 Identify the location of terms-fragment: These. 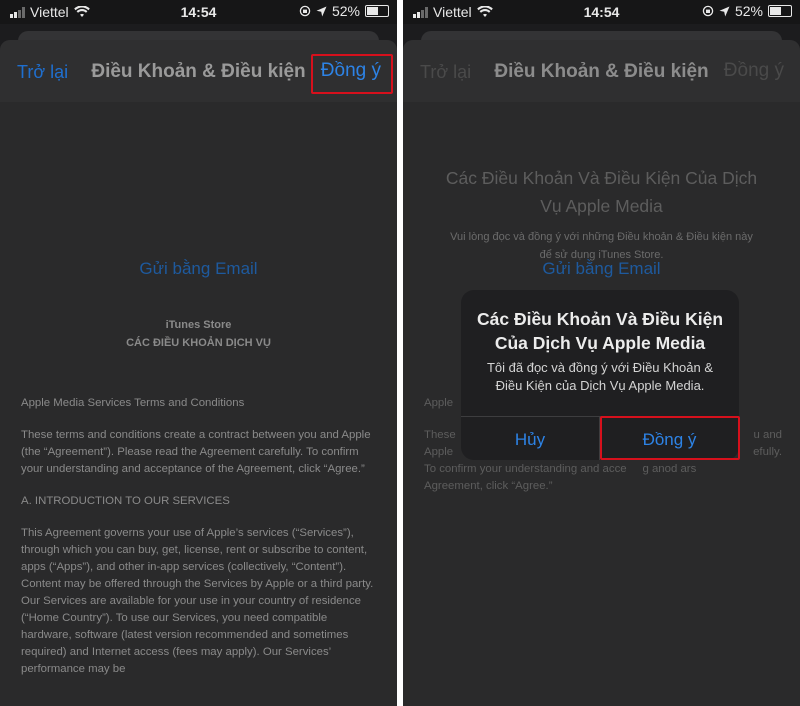
(440, 435).